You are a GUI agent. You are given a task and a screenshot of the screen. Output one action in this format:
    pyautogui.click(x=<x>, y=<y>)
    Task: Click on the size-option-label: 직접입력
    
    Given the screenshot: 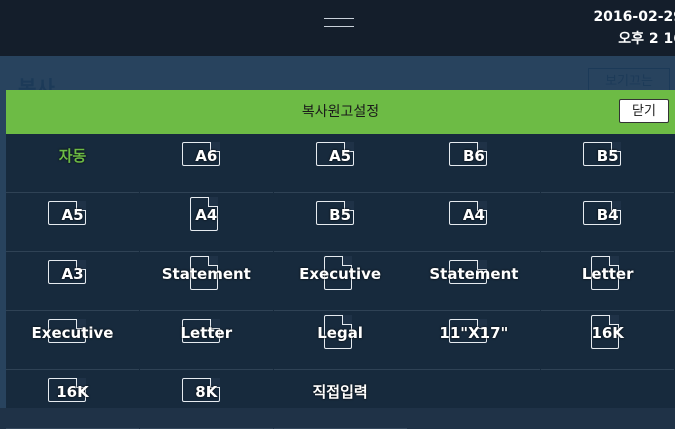 What is the action you would take?
    pyautogui.click(x=340, y=392)
    